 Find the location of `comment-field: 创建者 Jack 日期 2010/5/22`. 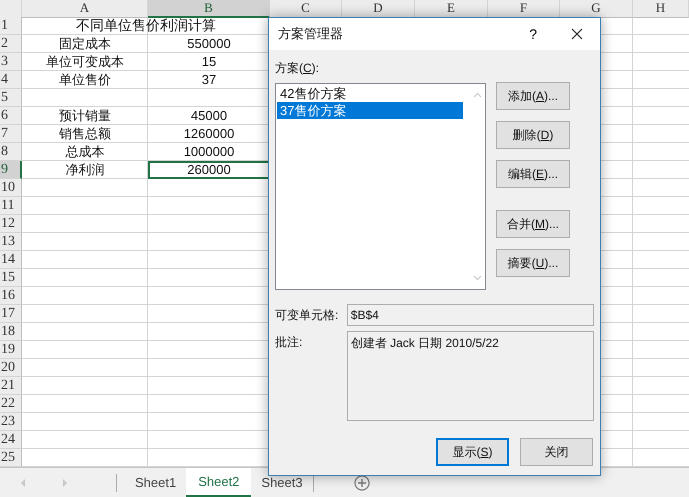

comment-field: 创建者 Jack 日期 2010/5/22 is located at coordinates (470, 376).